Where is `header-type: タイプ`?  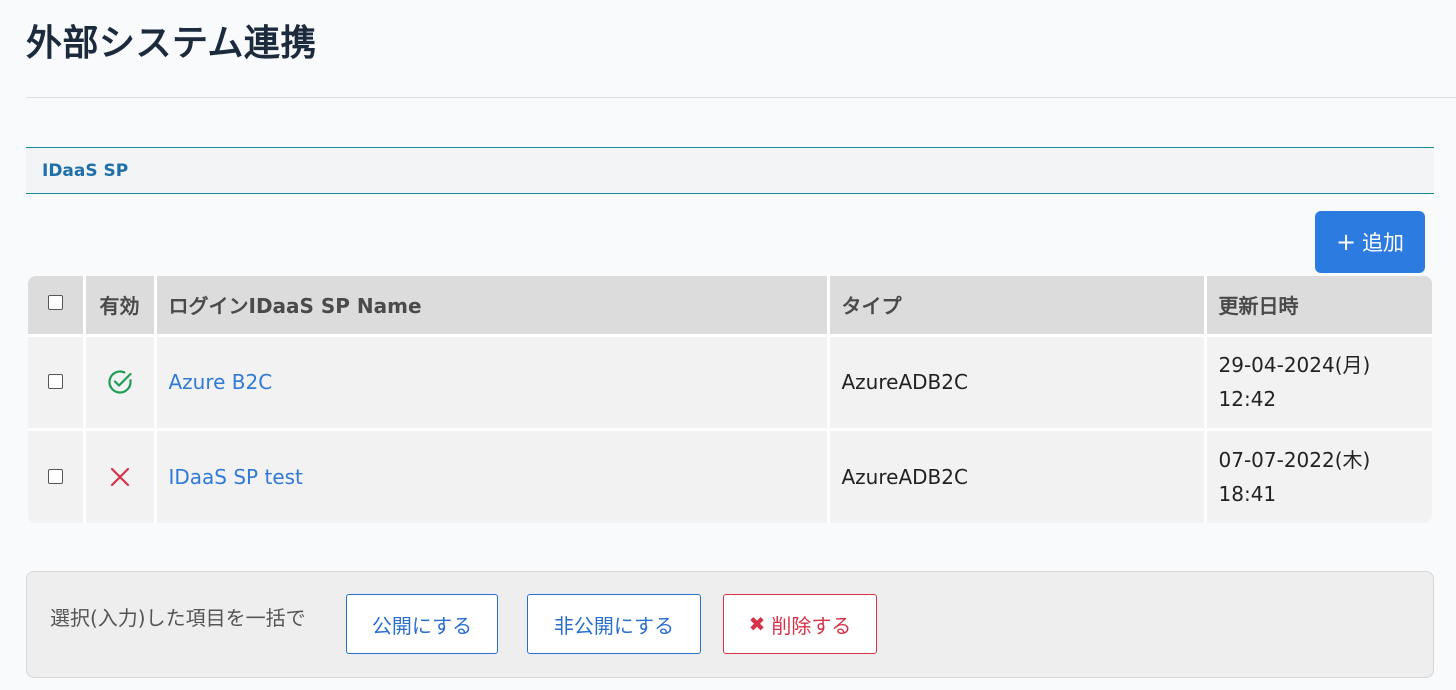 header-type: タイプ is located at coordinates (1017, 306).